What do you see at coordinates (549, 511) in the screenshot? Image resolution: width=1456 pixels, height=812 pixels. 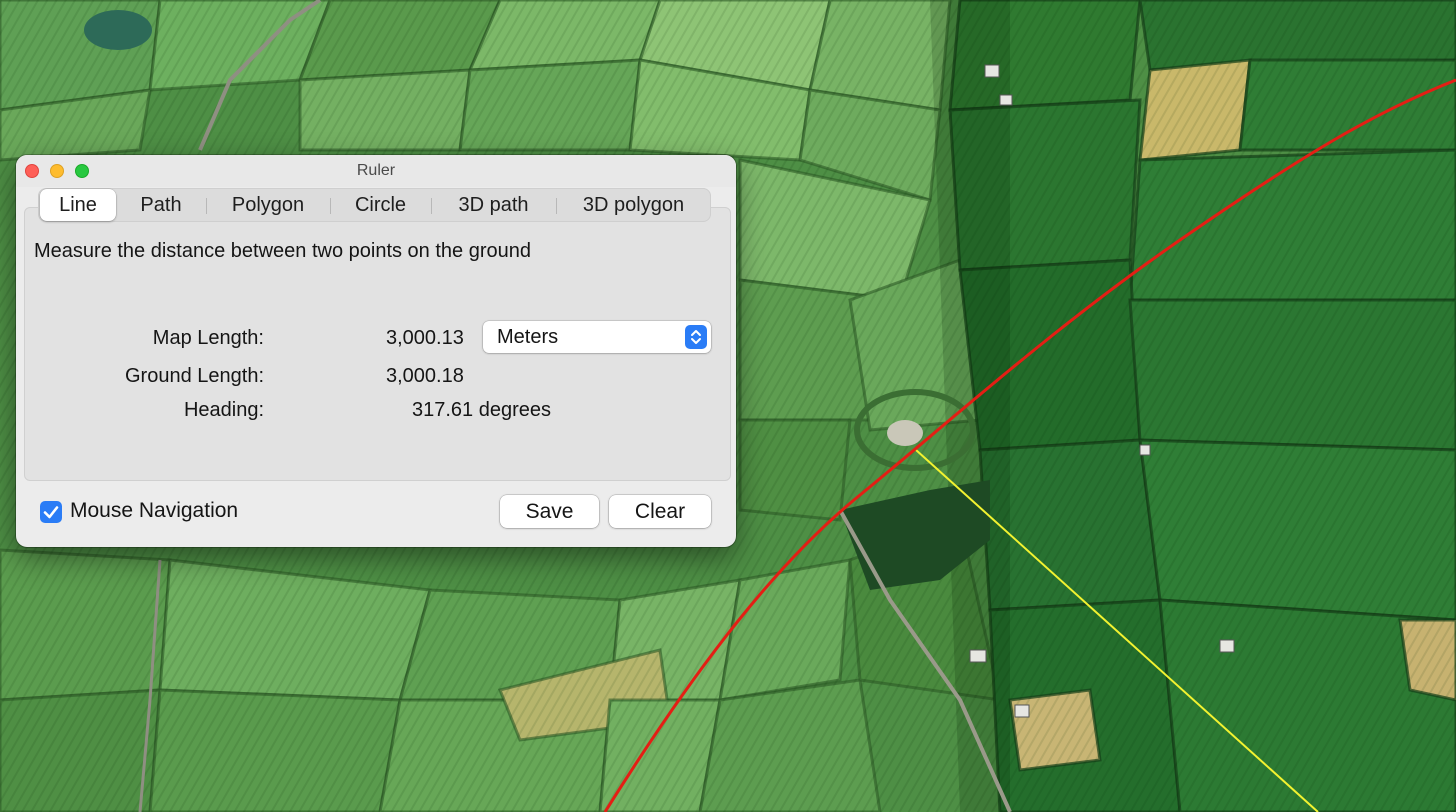 I see `save-button: Save` at bounding box center [549, 511].